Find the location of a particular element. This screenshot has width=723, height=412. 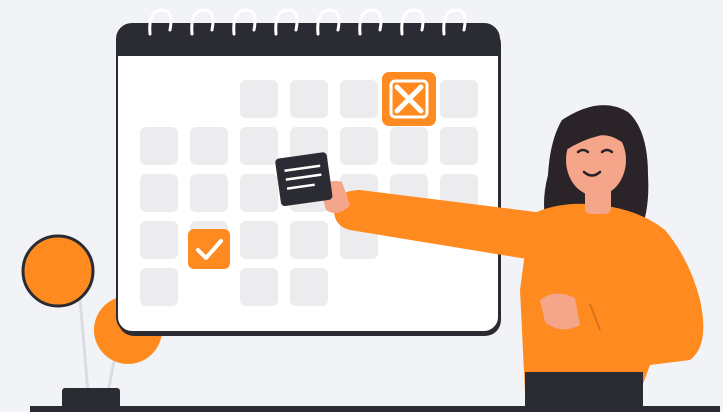

pants is located at coordinates (584, 389).